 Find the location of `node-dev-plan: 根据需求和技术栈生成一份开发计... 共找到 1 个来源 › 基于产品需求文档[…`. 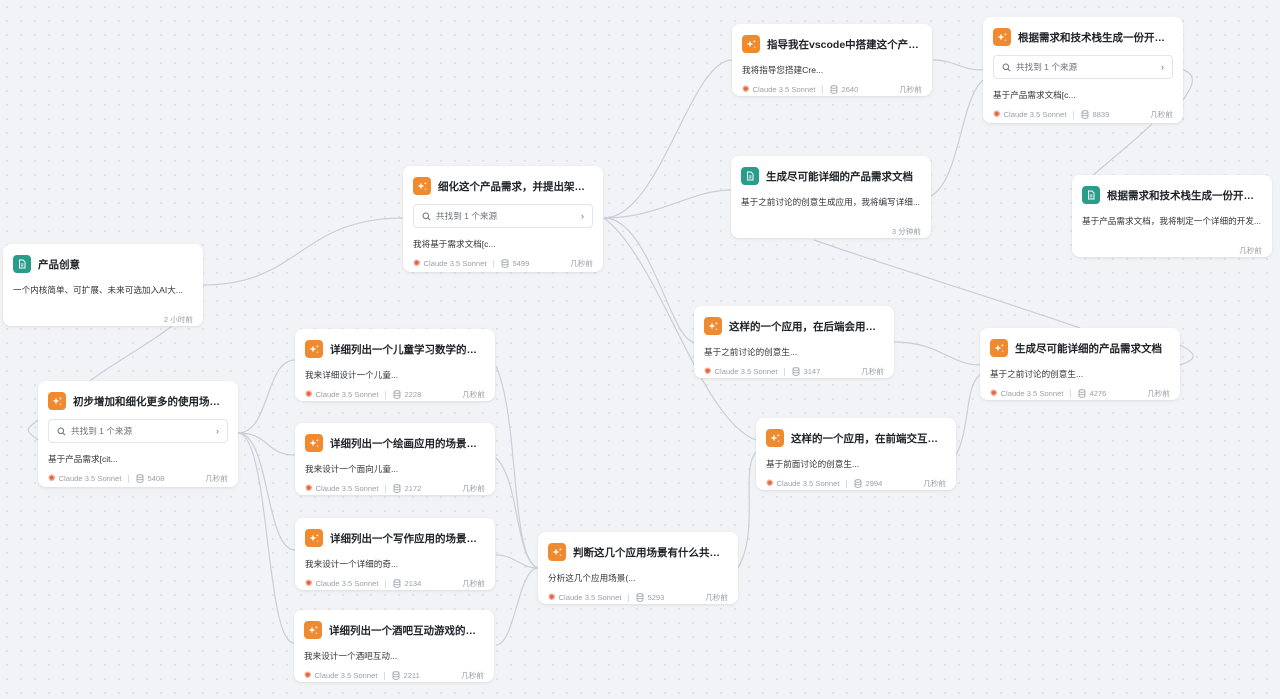

node-dev-plan: 根据需求和技术栈生成一份开发计... 共找到 1 个来源 › 基于产品需求文档[… is located at coordinates (1083, 70).